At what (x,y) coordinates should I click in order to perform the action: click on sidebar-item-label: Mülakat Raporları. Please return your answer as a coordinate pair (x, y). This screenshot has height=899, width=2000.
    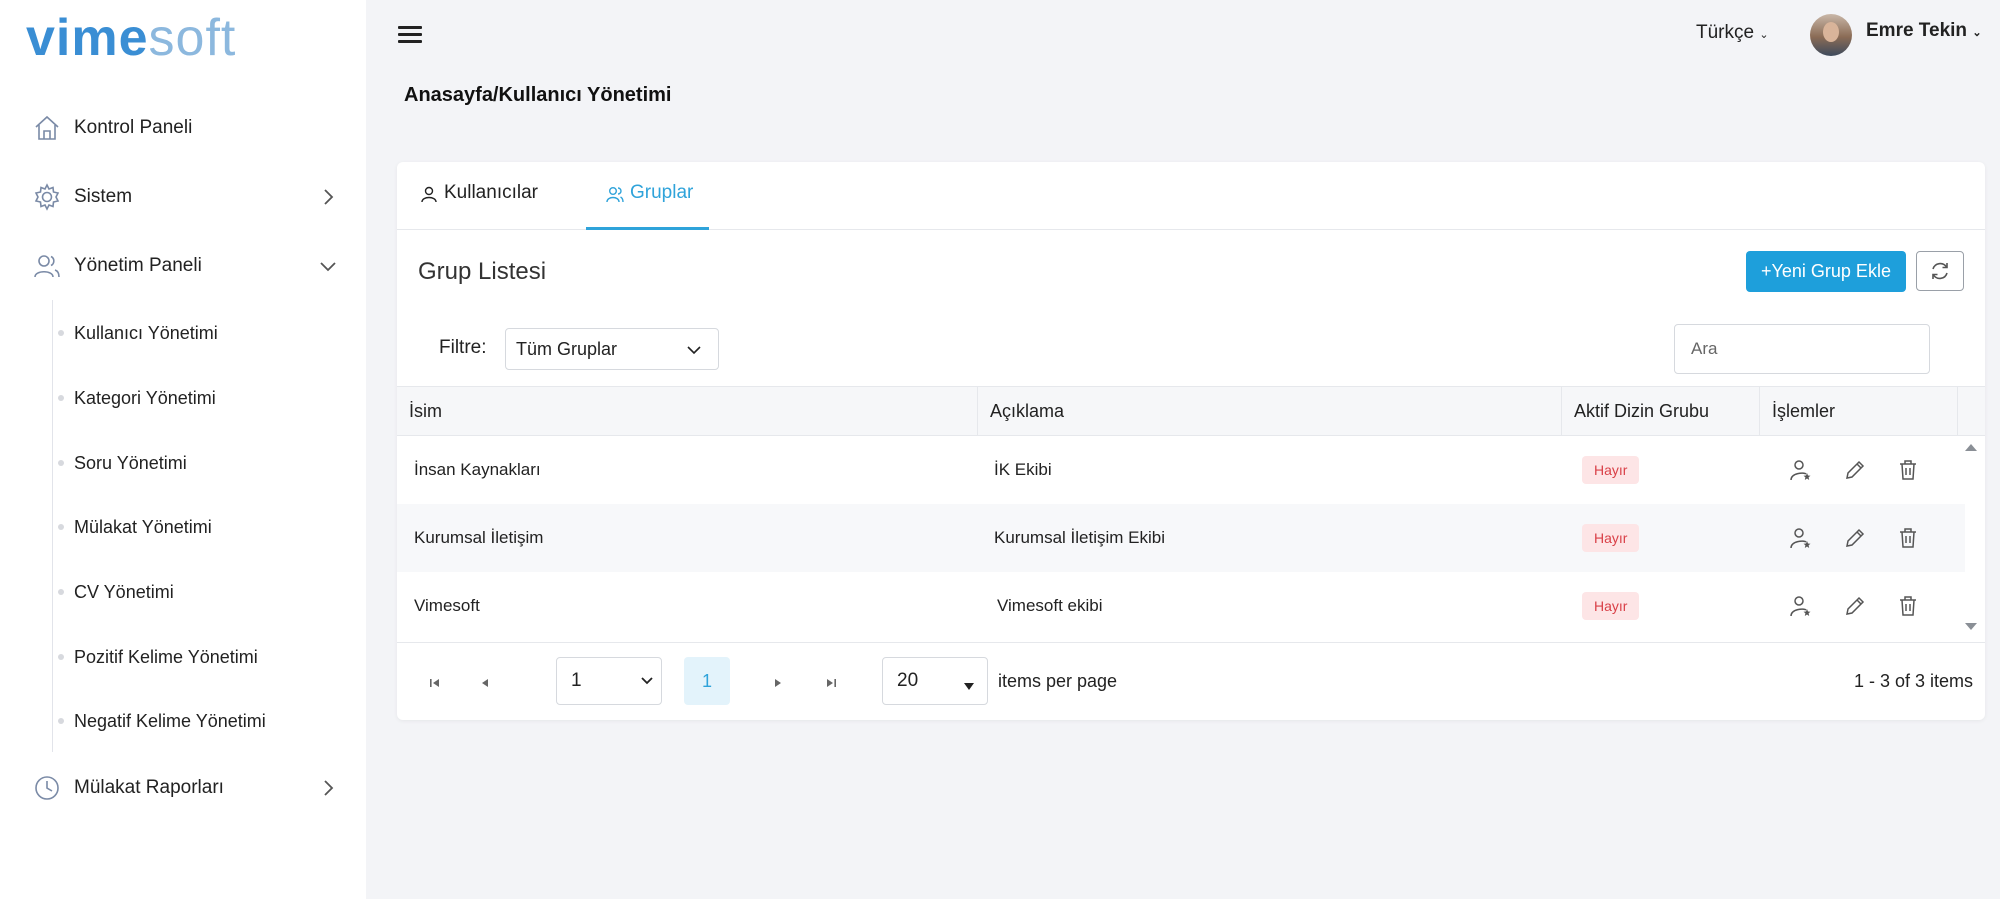
    Looking at the image, I should click on (149, 787).